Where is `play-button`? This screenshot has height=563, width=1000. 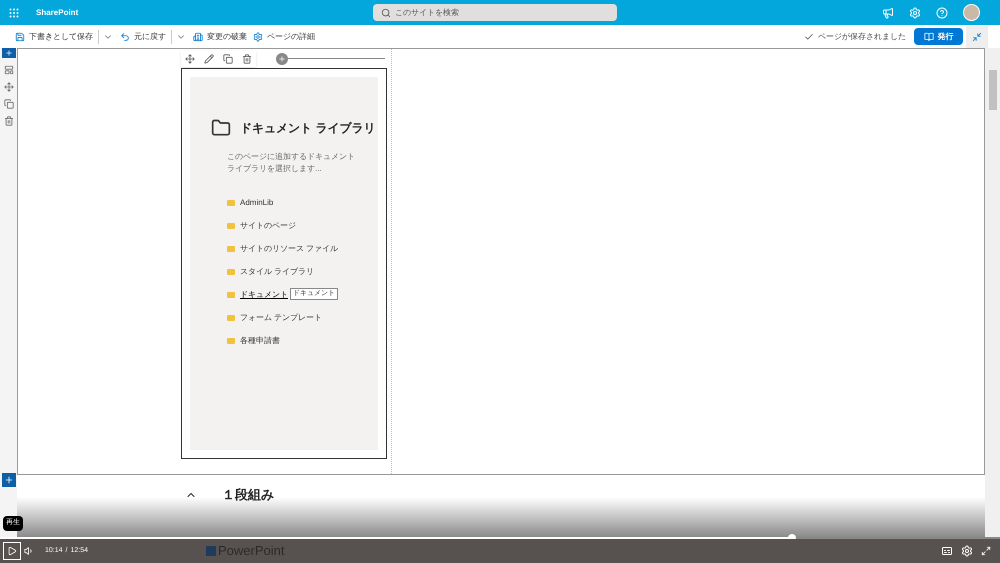 play-button is located at coordinates (12, 551).